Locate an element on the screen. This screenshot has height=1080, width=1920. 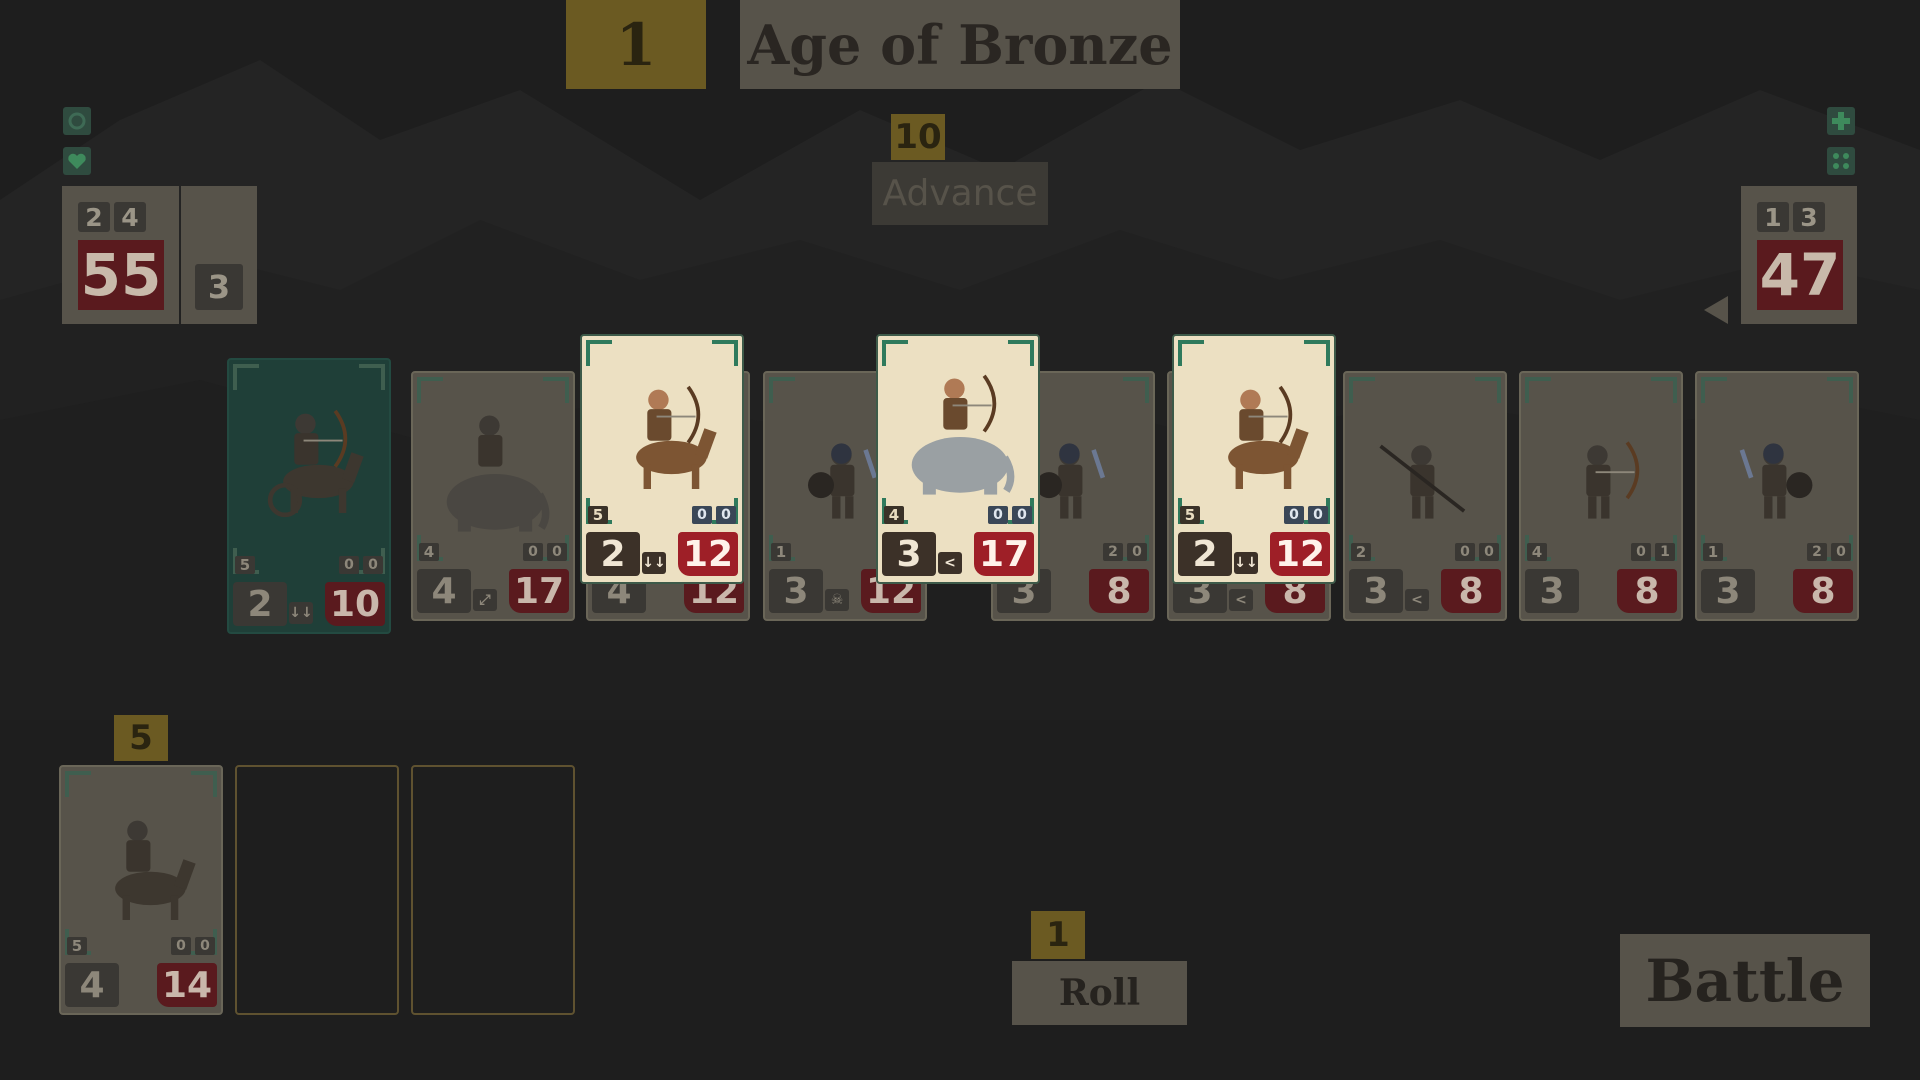
reserve-card: 5 0 0 4 14 is located at coordinates (141, 890).